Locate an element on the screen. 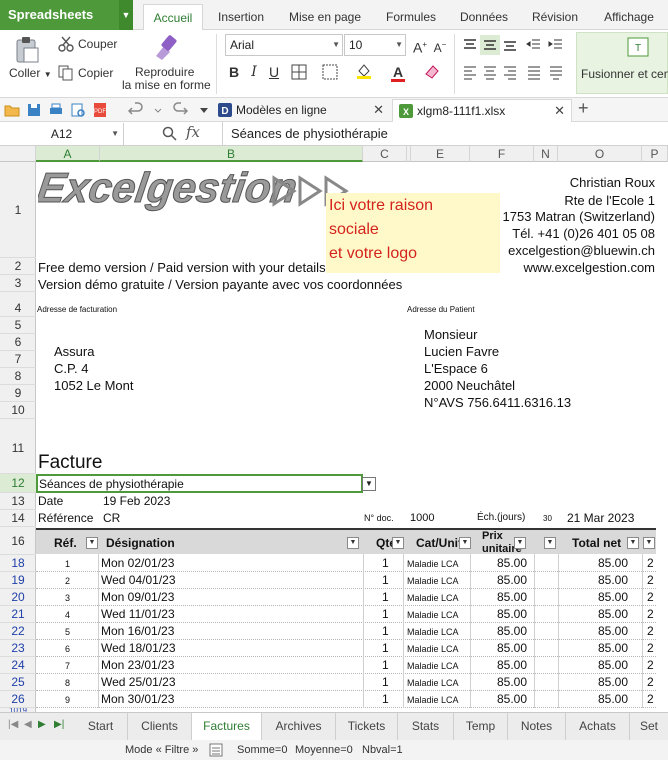 The width and height of the screenshot is (668, 760). scissors-icon is located at coordinates (66, 44).